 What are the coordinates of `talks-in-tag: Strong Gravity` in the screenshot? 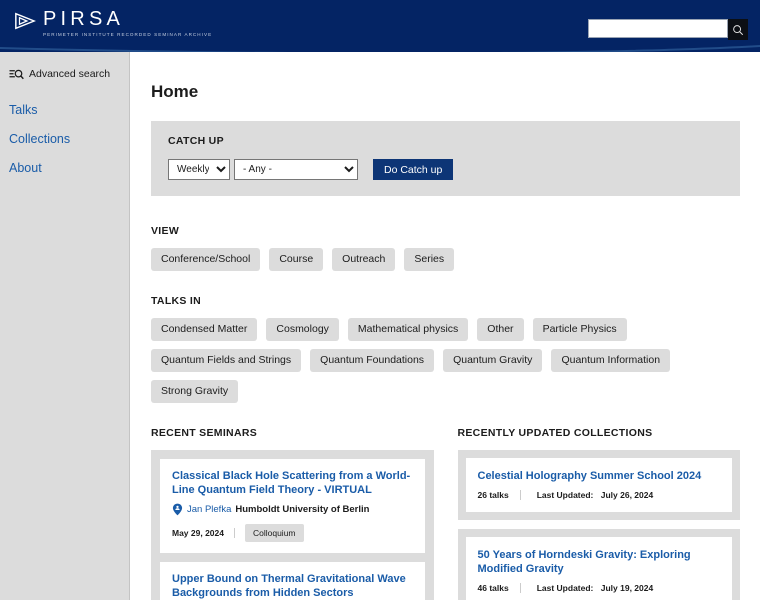 It's located at (195, 391).